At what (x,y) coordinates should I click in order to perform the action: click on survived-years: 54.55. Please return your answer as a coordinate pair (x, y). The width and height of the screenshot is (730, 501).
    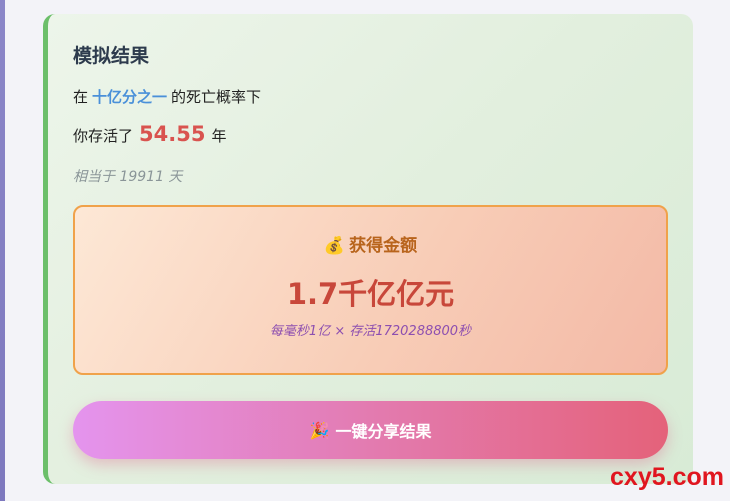
    Looking at the image, I should click on (172, 134).